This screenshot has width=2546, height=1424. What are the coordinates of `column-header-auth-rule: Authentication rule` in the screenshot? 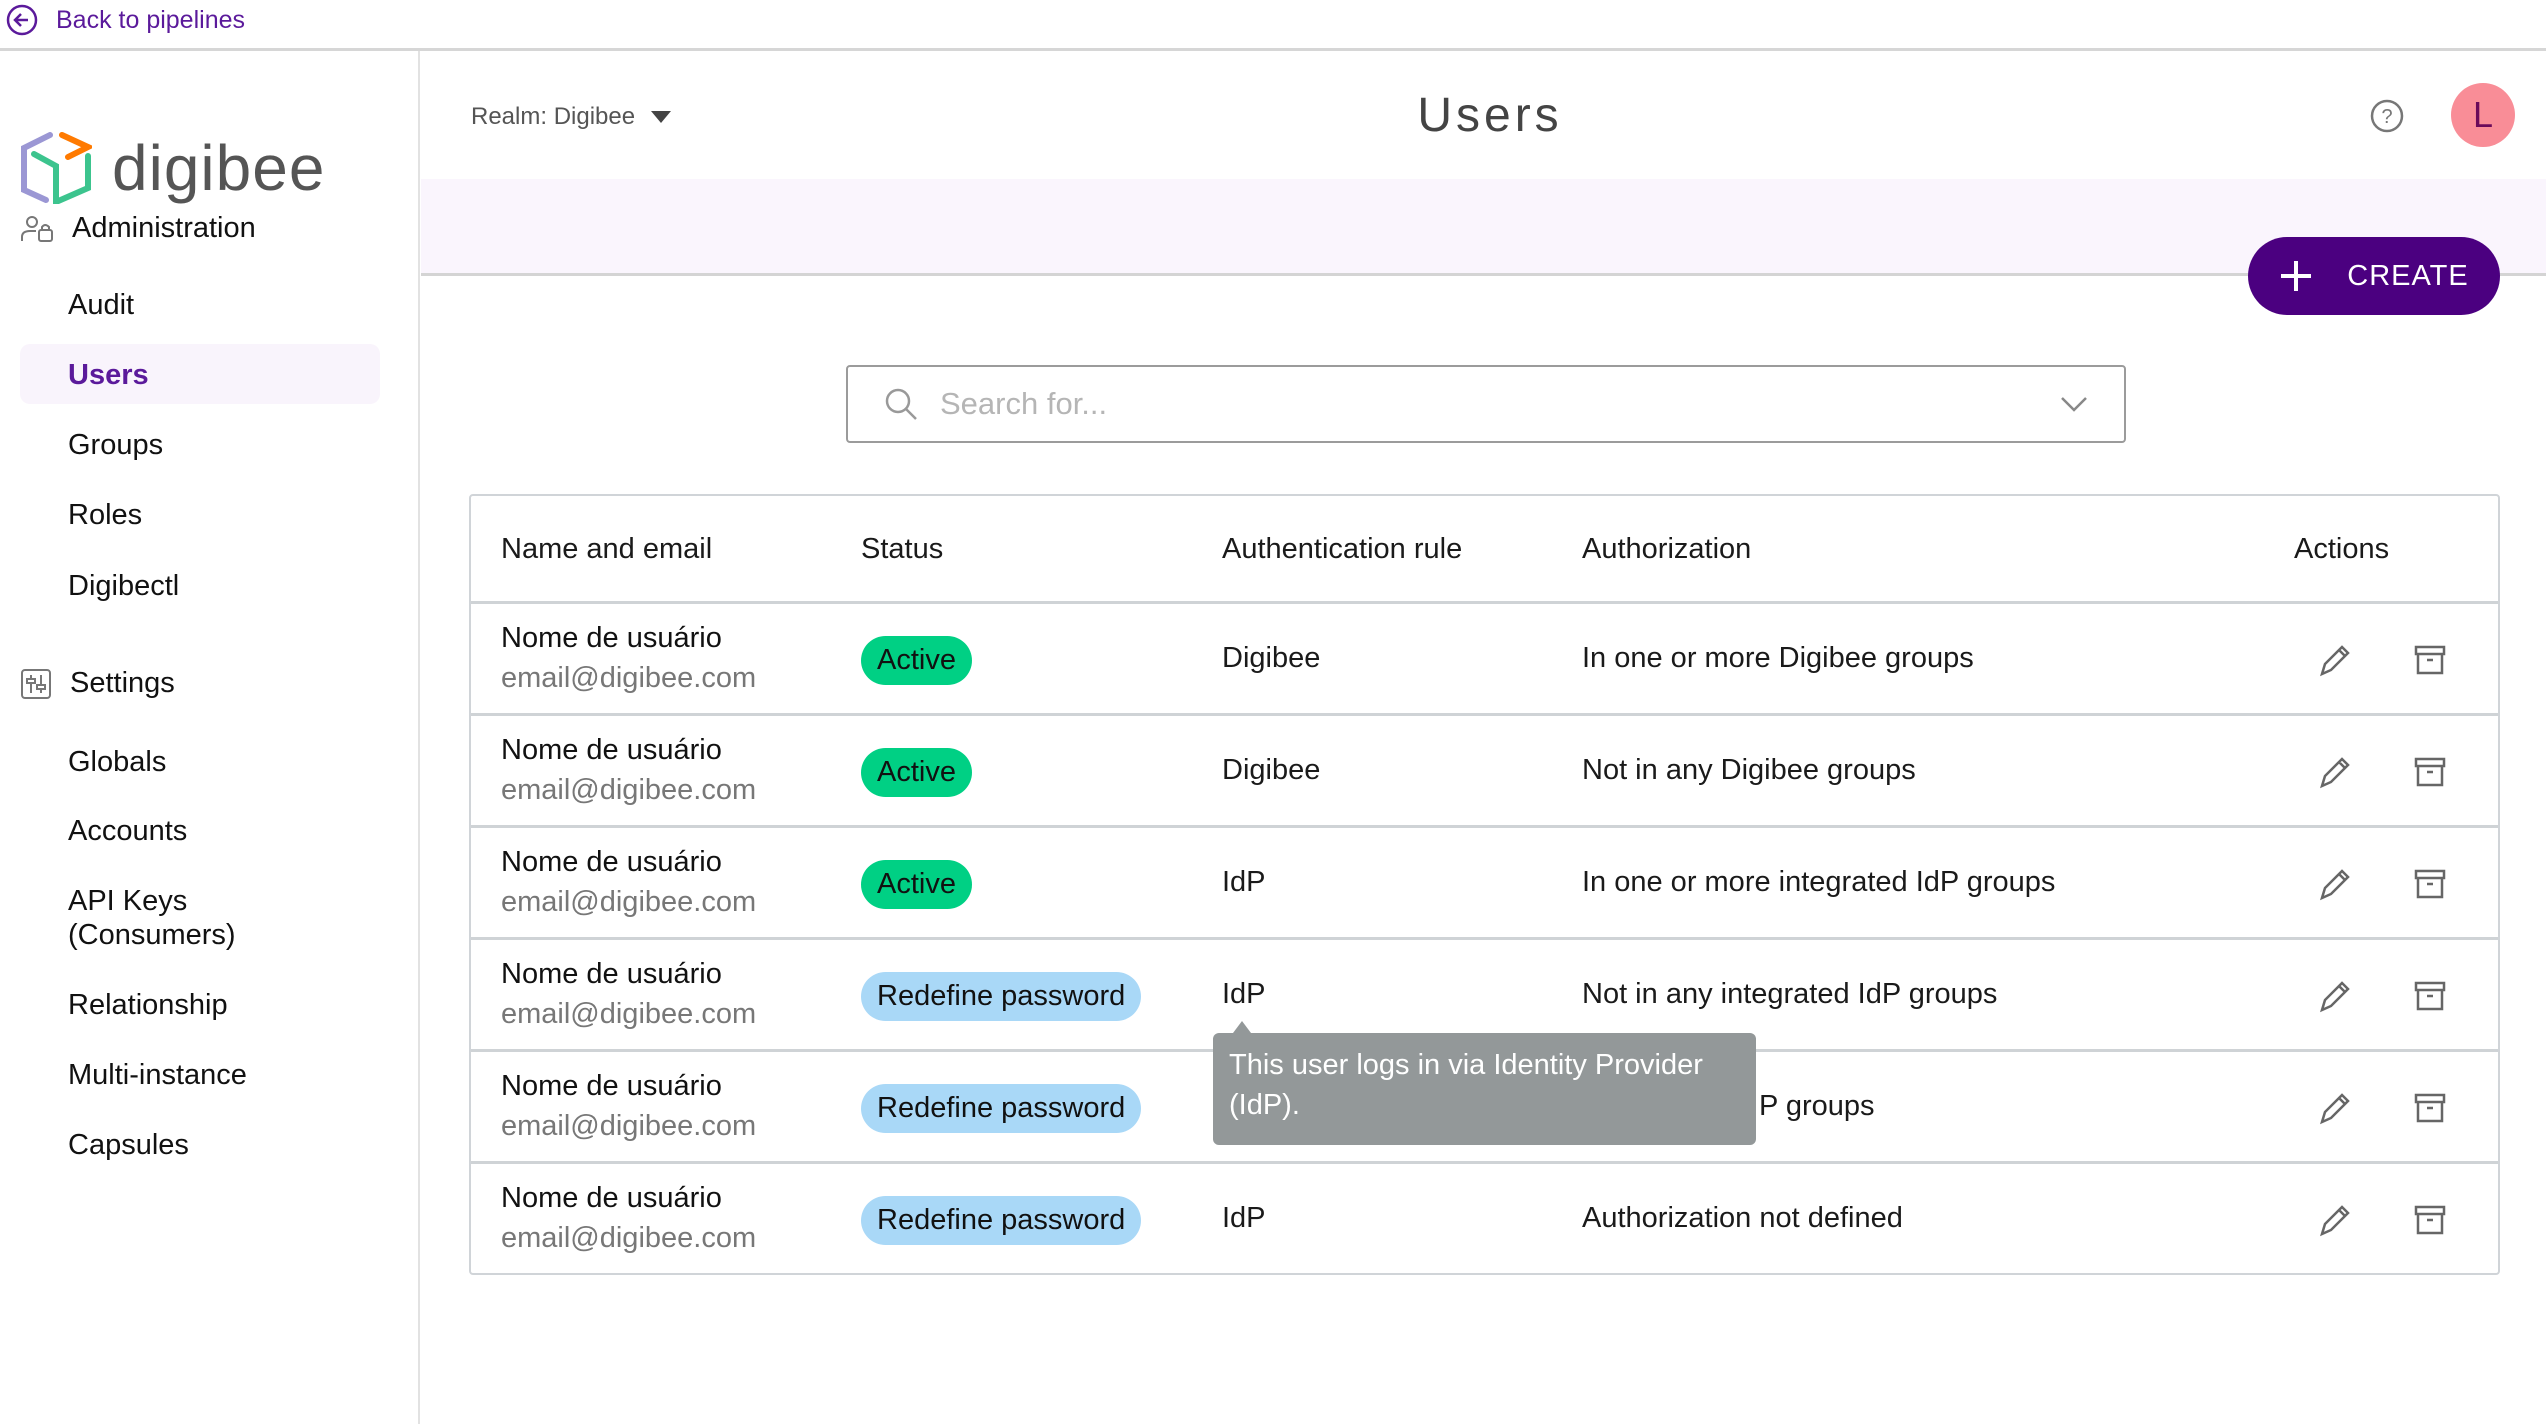 It's located at (1342, 549).